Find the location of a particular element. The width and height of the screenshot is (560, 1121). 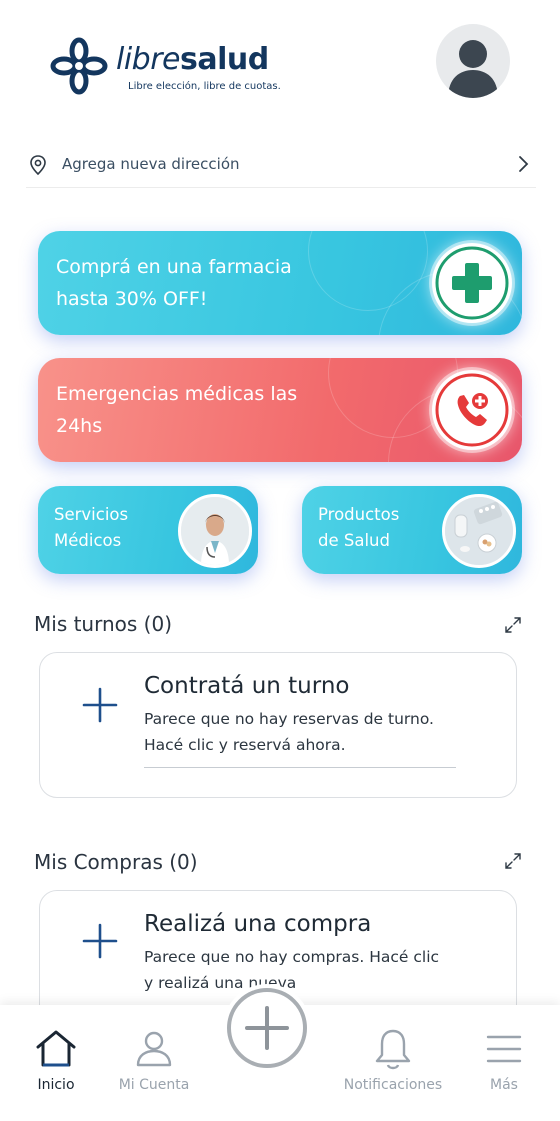

divider is located at coordinates (300, 767).